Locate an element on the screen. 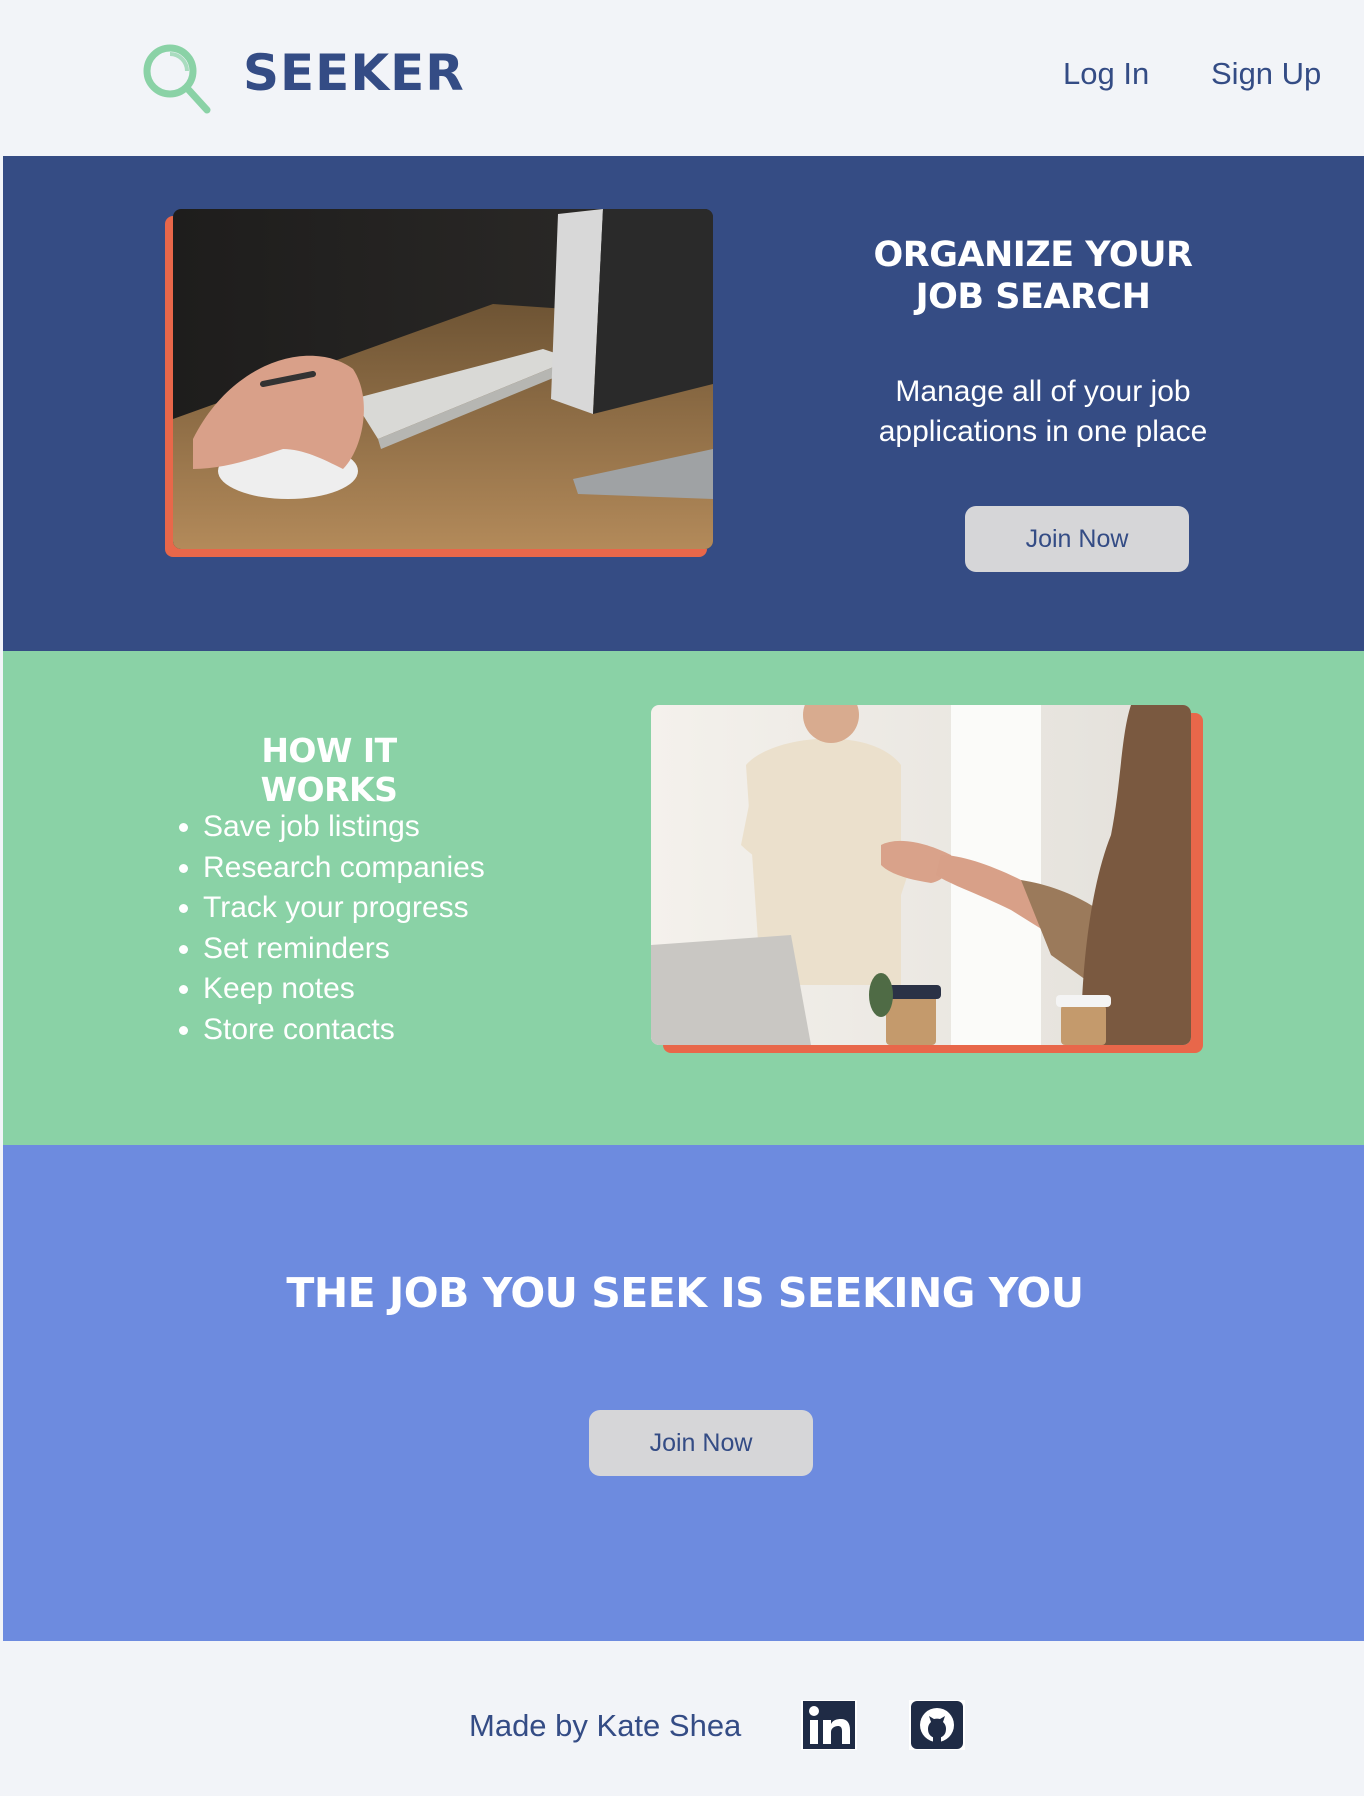 This screenshot has width=1364, height=1796. hero-title: ORGANIZE YOUR JOB SEARCH is located at coordinates (1033, 276).